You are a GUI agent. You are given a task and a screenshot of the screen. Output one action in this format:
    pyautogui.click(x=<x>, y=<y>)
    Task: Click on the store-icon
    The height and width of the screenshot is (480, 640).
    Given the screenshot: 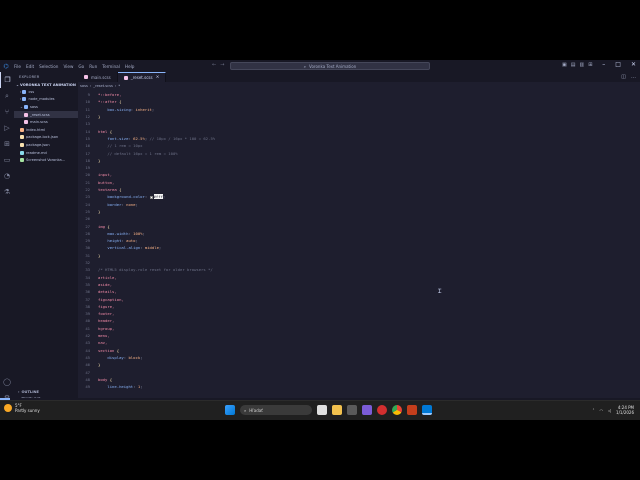 What is the action you would take?
    pyautogui.click(x=352, y=410)
    